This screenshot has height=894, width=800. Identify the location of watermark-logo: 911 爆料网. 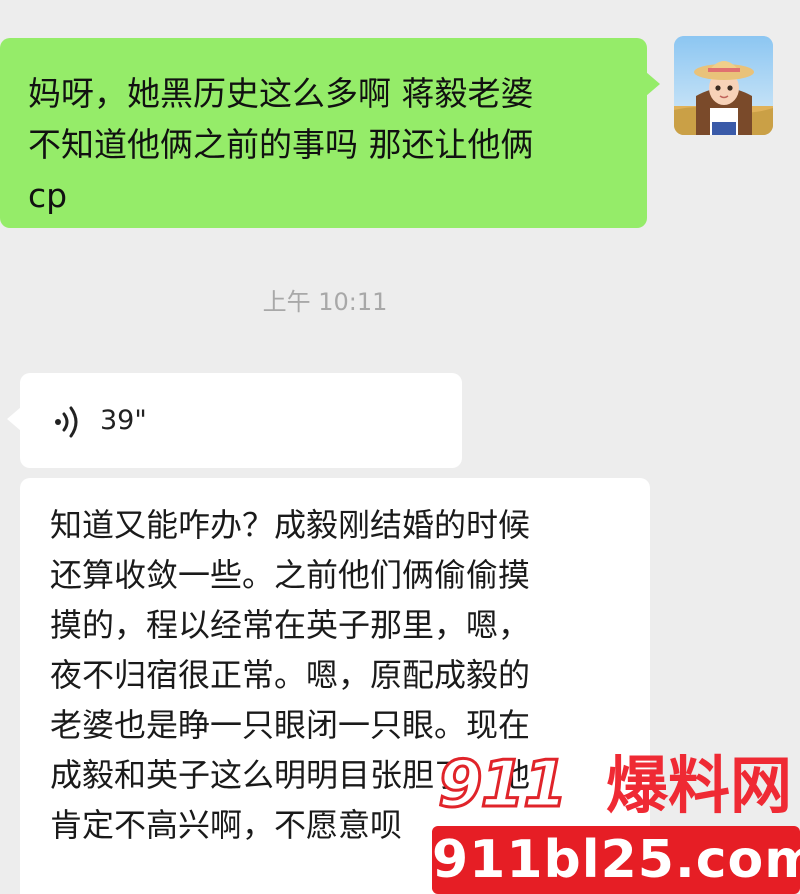
(616, 785).